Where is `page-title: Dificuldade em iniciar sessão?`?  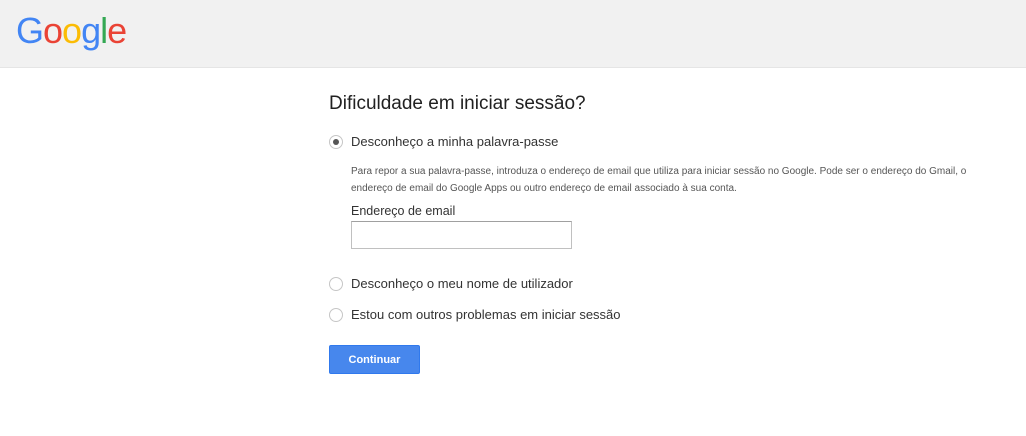 page-title: Dificuldade em iniciar sessão? is located at coordinates (457, 103).